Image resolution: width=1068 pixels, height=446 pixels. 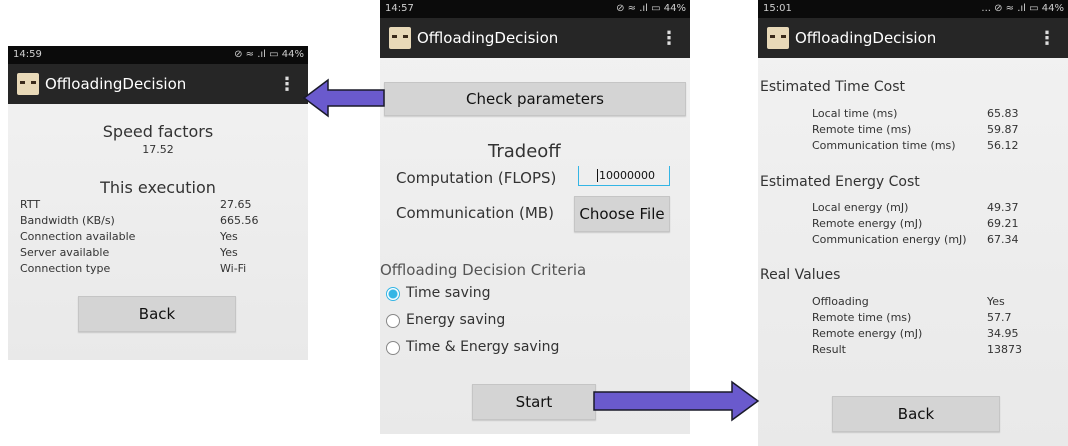 What do you see at coordinates (1022, 8) in the screenshot?
I see `status-icons: ... ⊘ ≈ .ıl ▭ 44%` at bounding box center [1022, 8].